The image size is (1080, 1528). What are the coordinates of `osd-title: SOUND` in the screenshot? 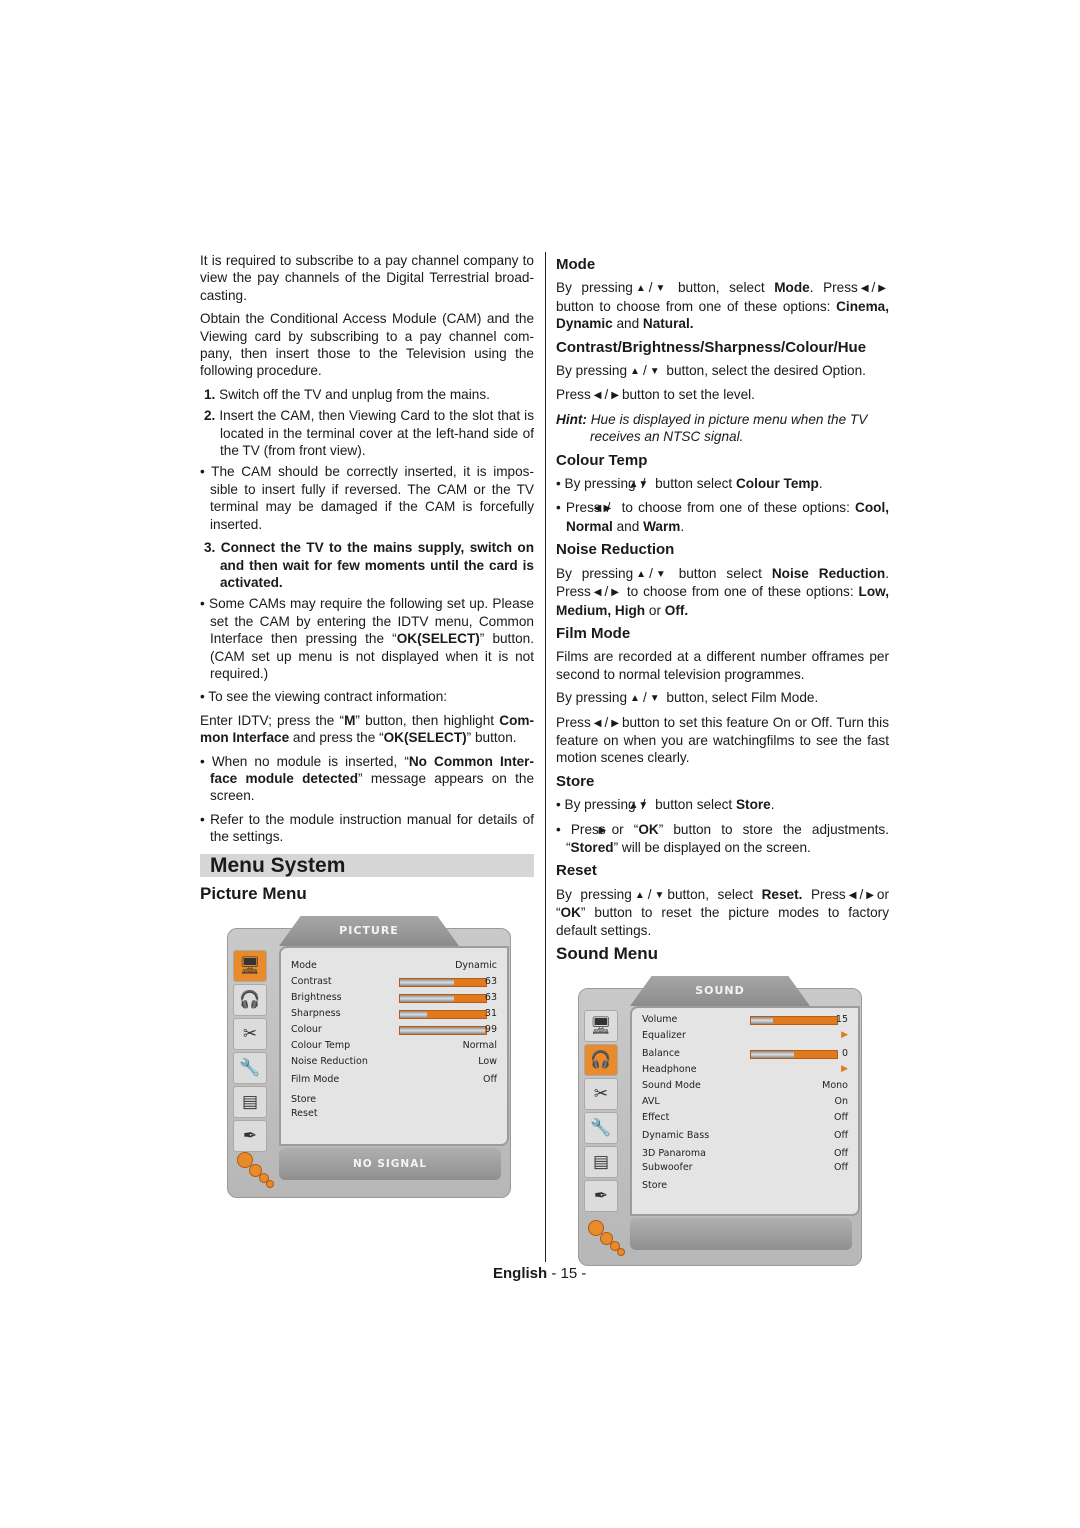 It's located at (720, 991).